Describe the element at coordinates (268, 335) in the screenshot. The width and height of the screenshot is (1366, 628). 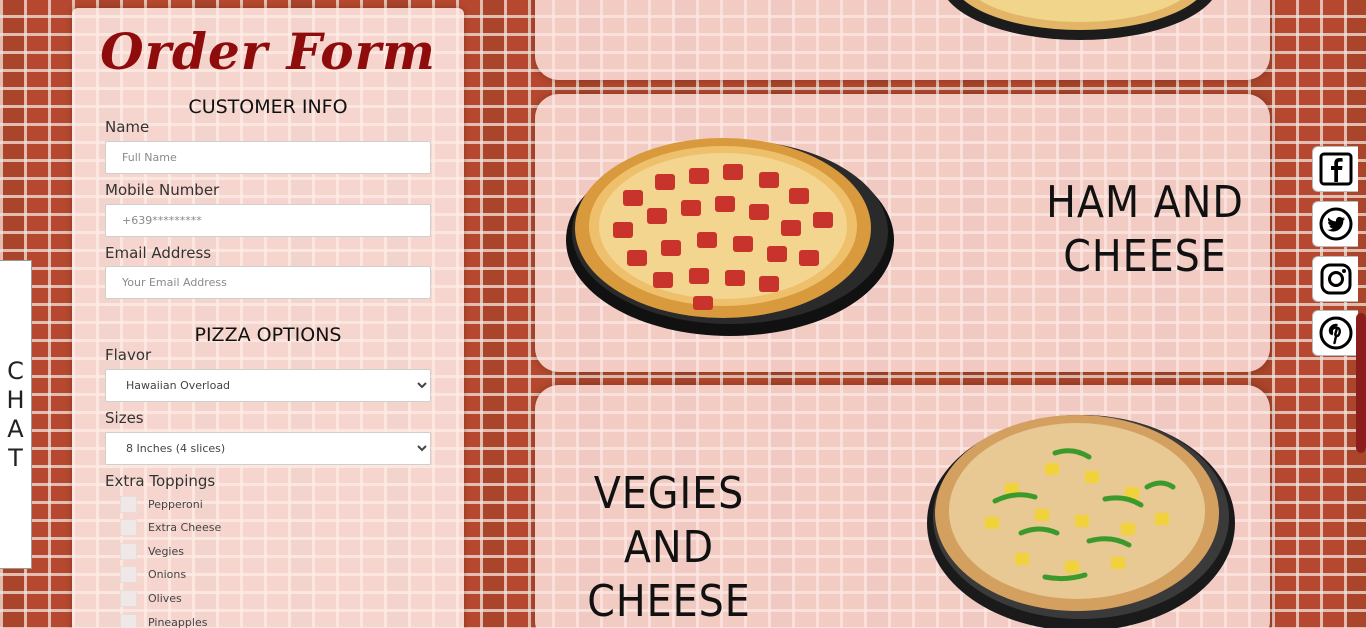
I see `pizza-options-heading: PIZZA OPTIONS` at that location.